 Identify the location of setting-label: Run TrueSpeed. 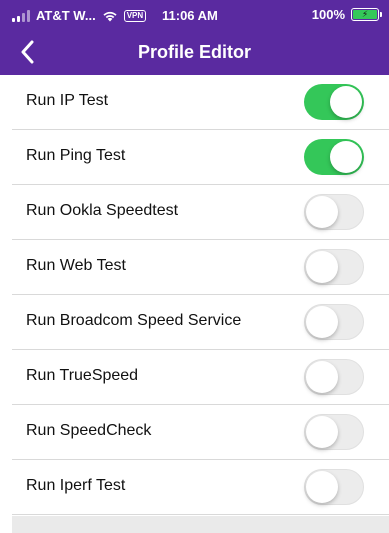
(82, 375).